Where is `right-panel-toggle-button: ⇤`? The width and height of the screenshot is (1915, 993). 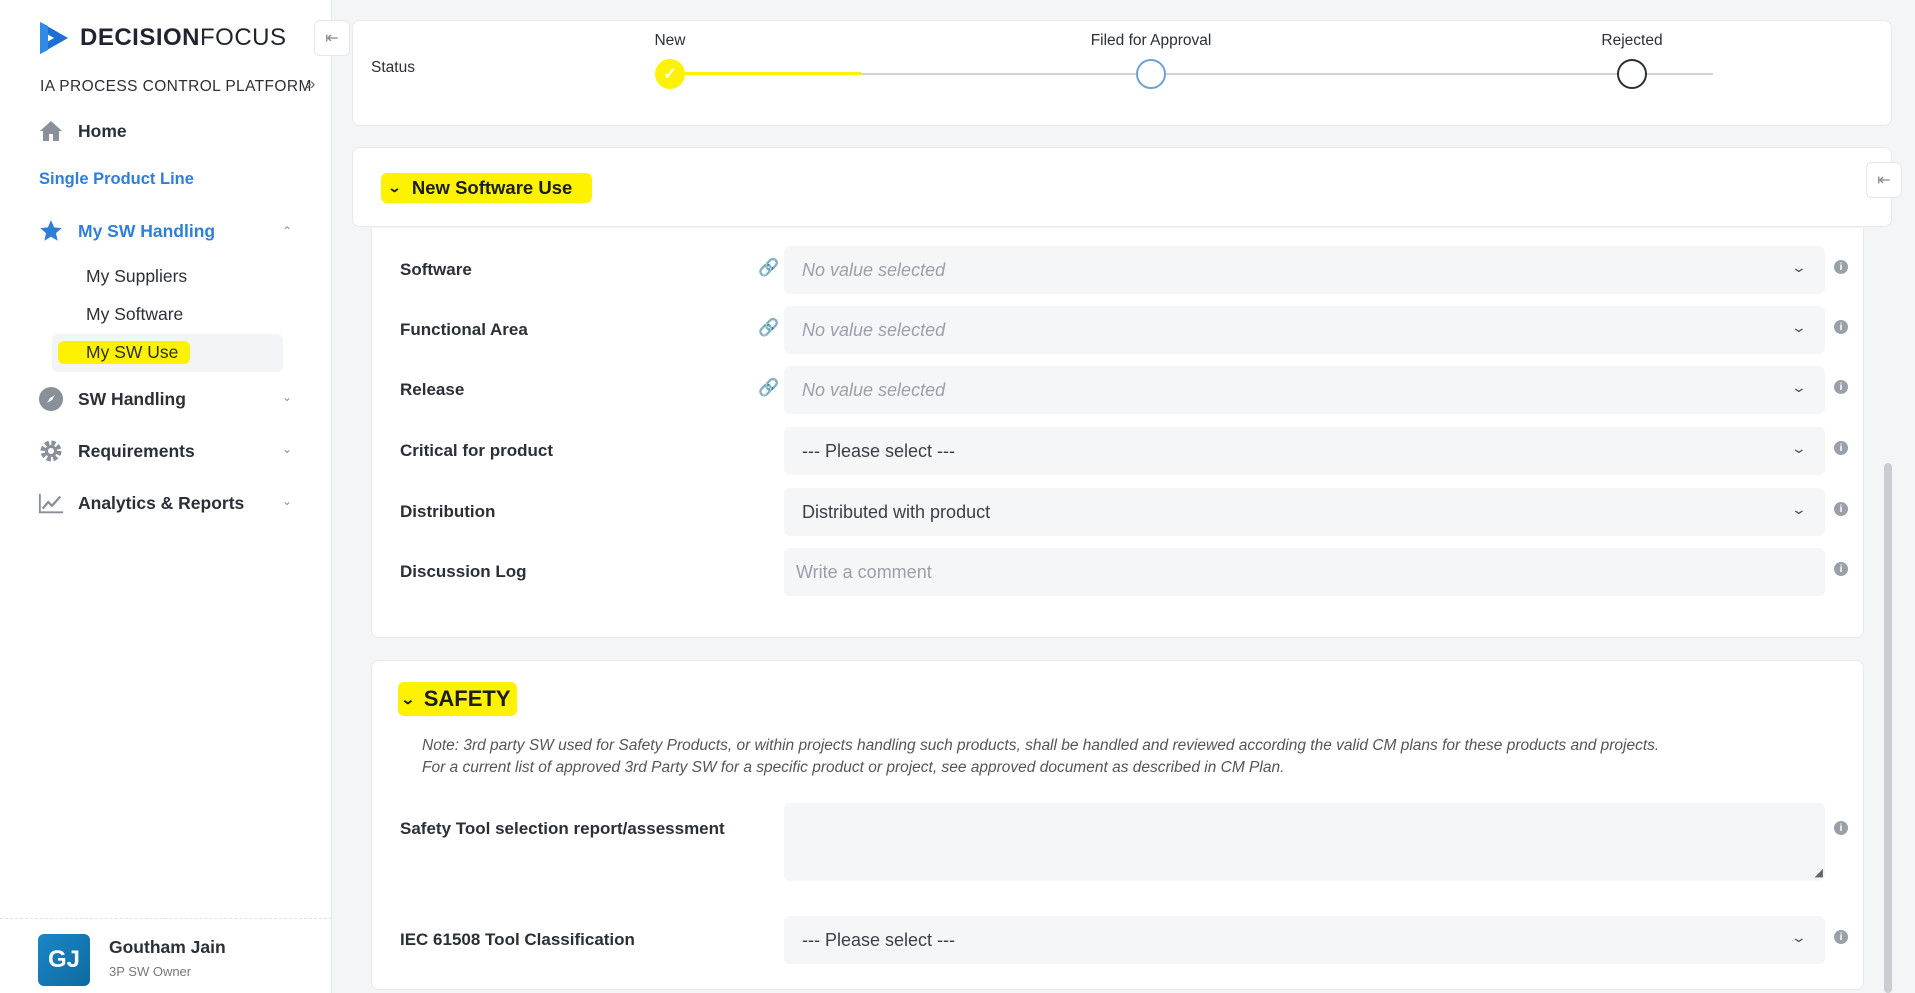 right-panel-toggle-button: ⇤ is located at coordinates (1884, 180).